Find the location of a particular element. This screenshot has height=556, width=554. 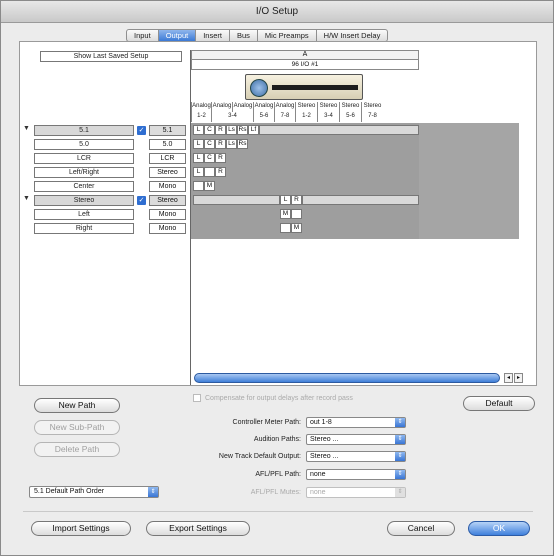

ok-button: OK is located at coordinates (499, 528).